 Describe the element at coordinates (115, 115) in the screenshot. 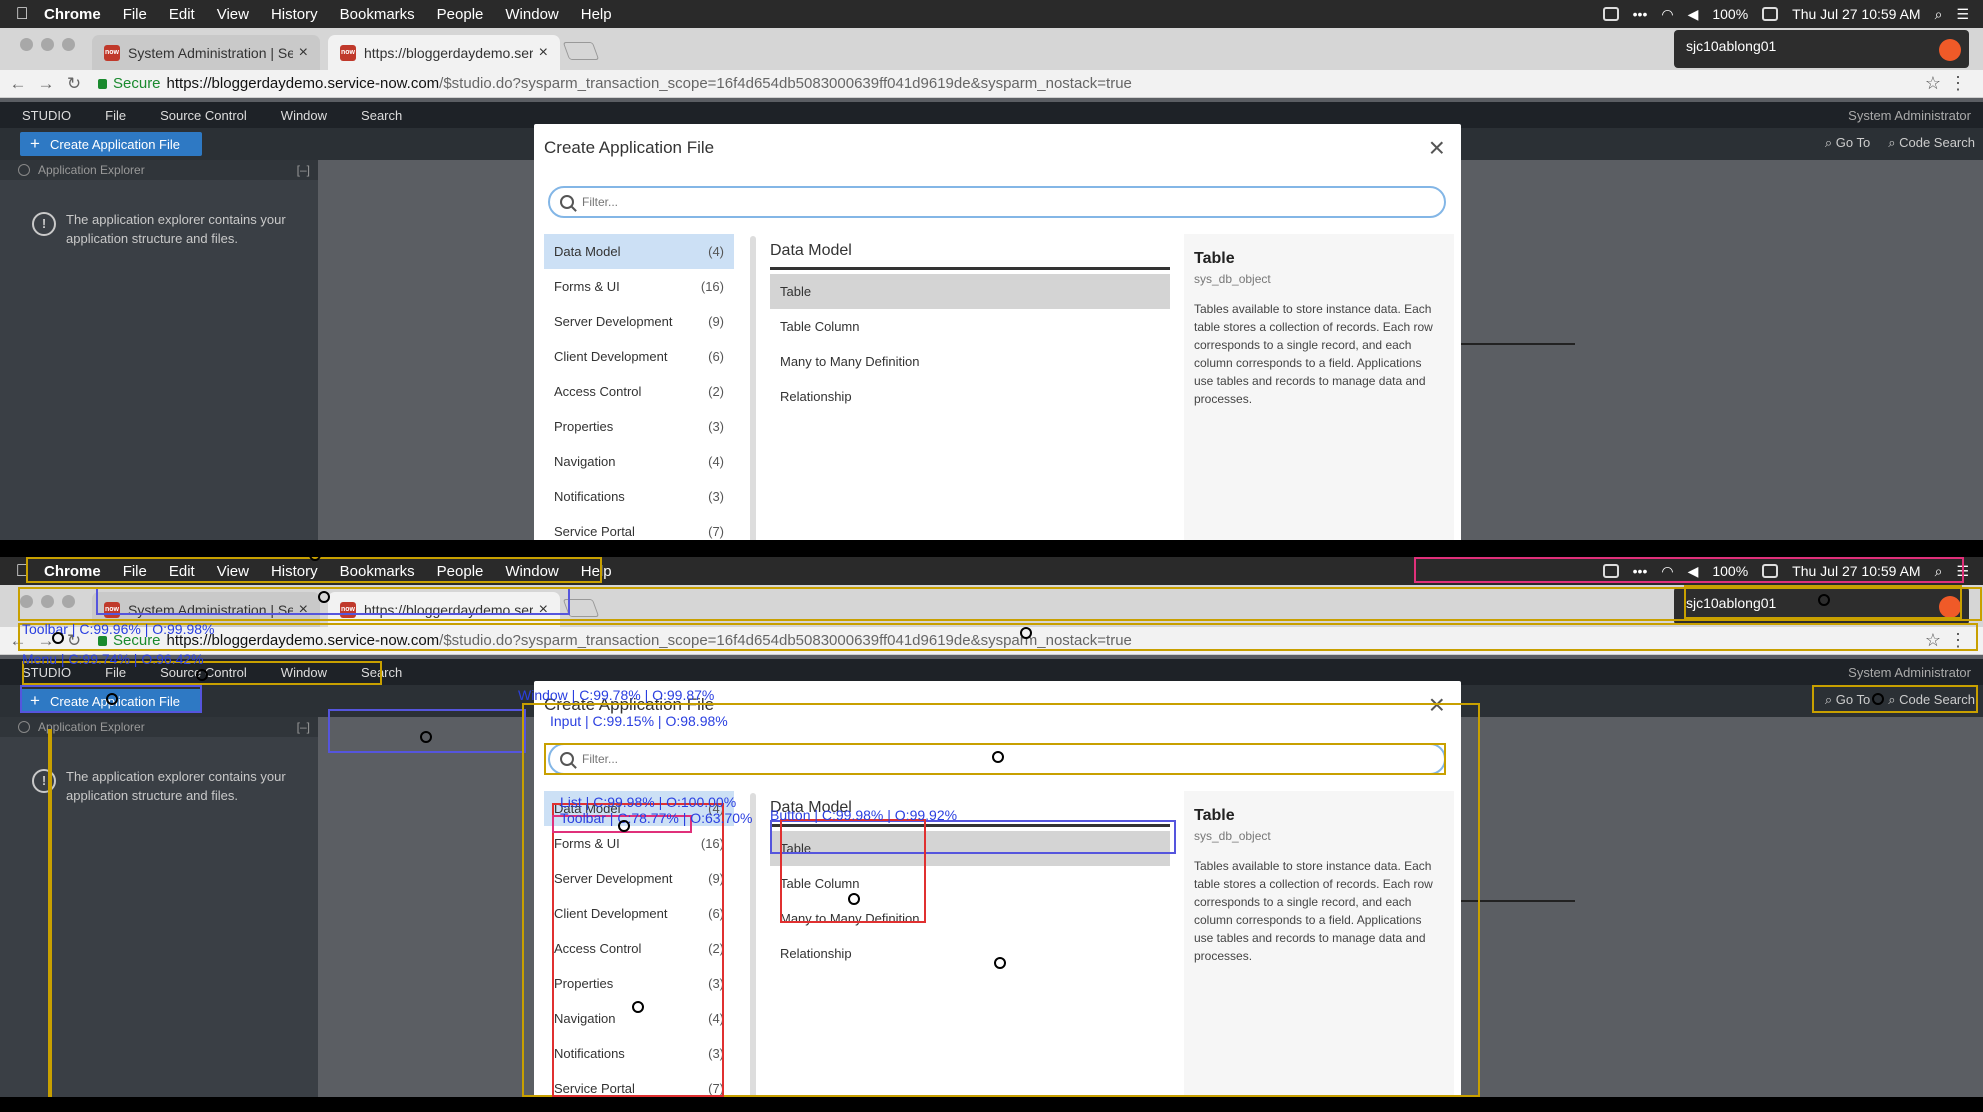

I see `studio-menu-file: File` at that location.